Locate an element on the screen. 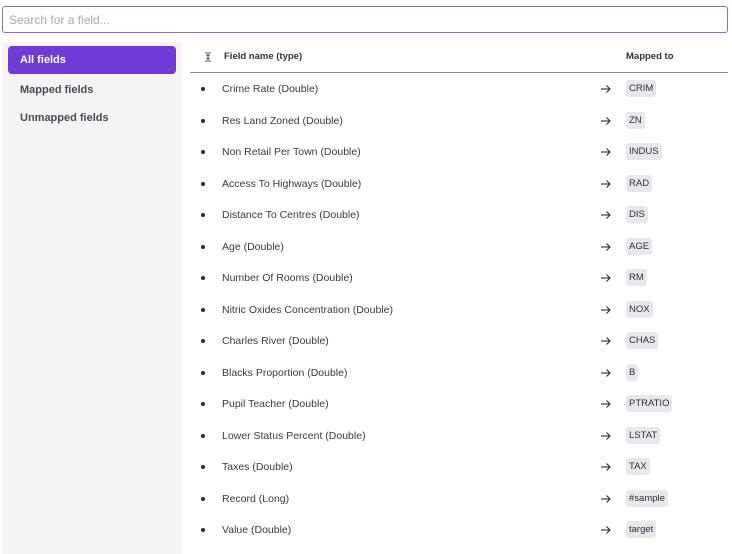 The width and height of the screenshot is (732, 554). sidebar-item-label: Unmapped fields is located at coordinates (64, 118).